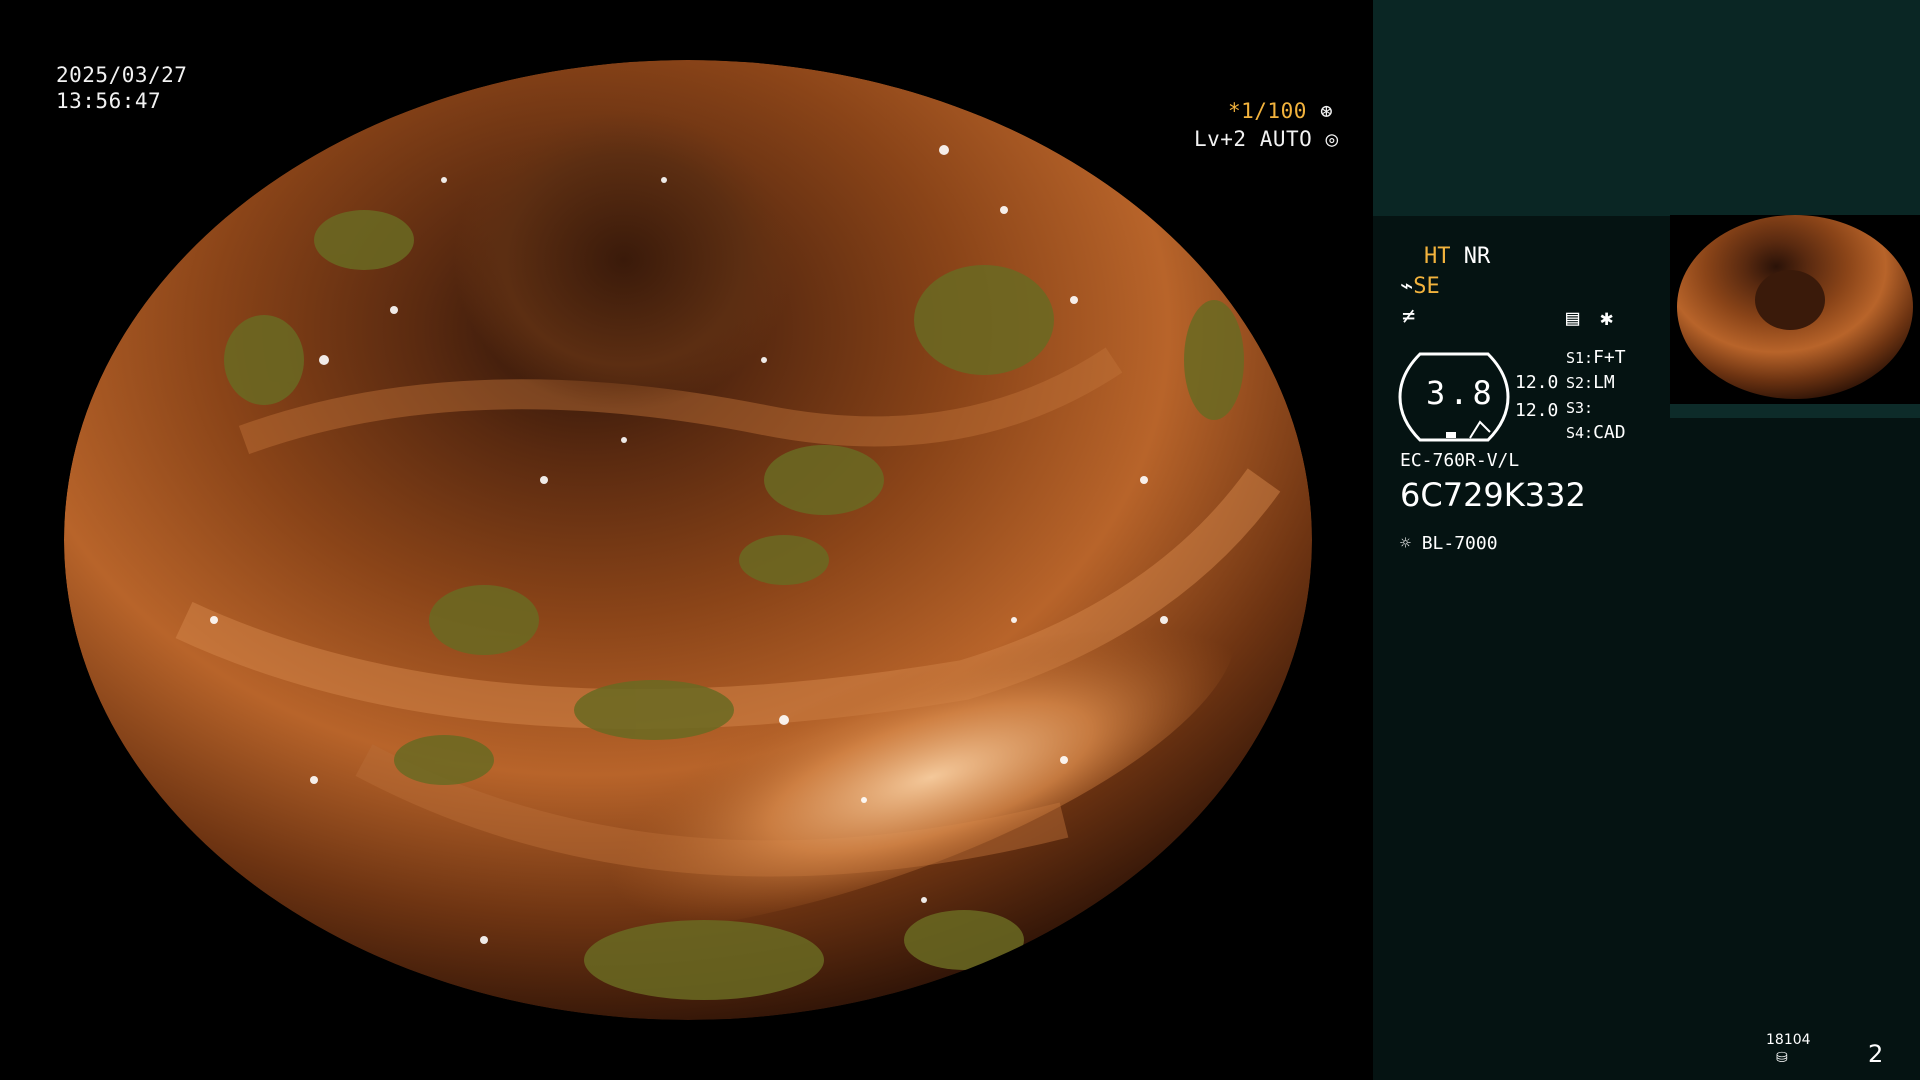 This screenshot has width=1920, height=1080. What do you see at coordinates (1437, 256) in the screenshot?
I see `ht-label: HT` at bounding box center [1437, 256].